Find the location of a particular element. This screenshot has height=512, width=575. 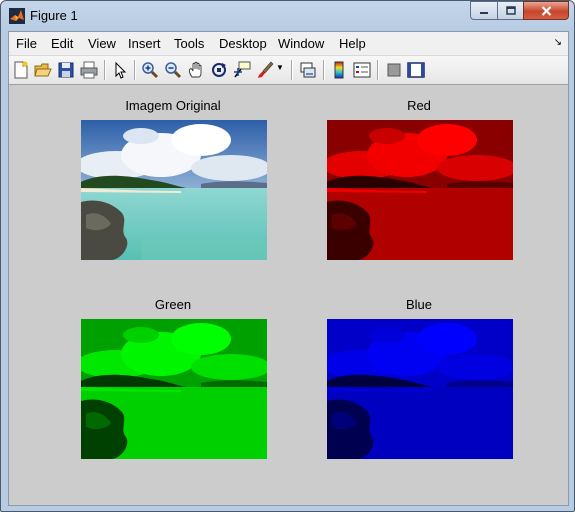

minimize-button is located at coordinates (483, 10).